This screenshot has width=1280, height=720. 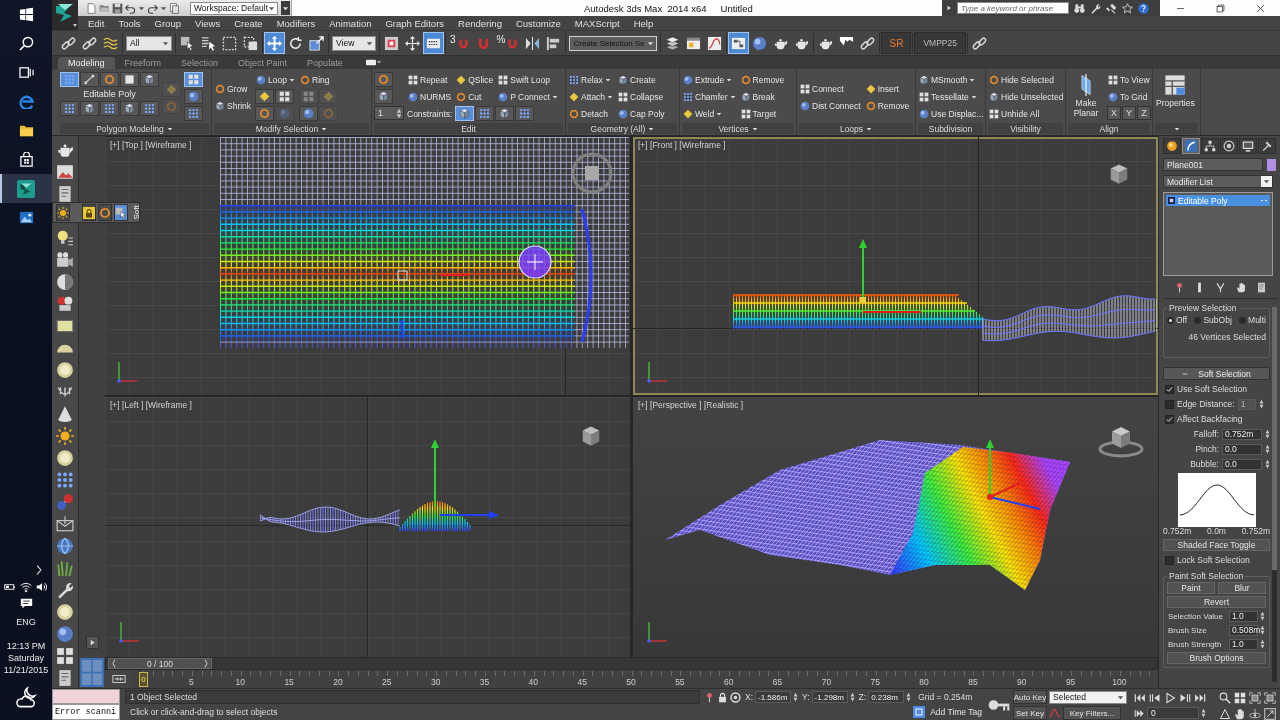 I want to click on ribbon-button: Chamfer, so click(x=709, y=96).